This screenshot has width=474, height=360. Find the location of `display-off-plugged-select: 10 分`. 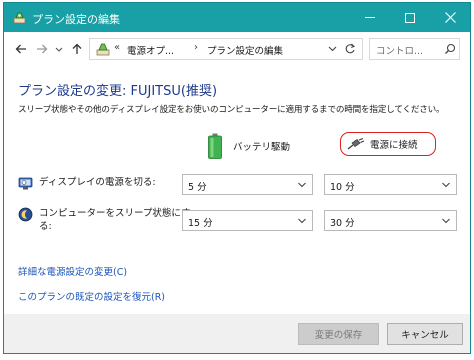

display-off-plugged-select: 10 分 is located at coordinates (390, 184).